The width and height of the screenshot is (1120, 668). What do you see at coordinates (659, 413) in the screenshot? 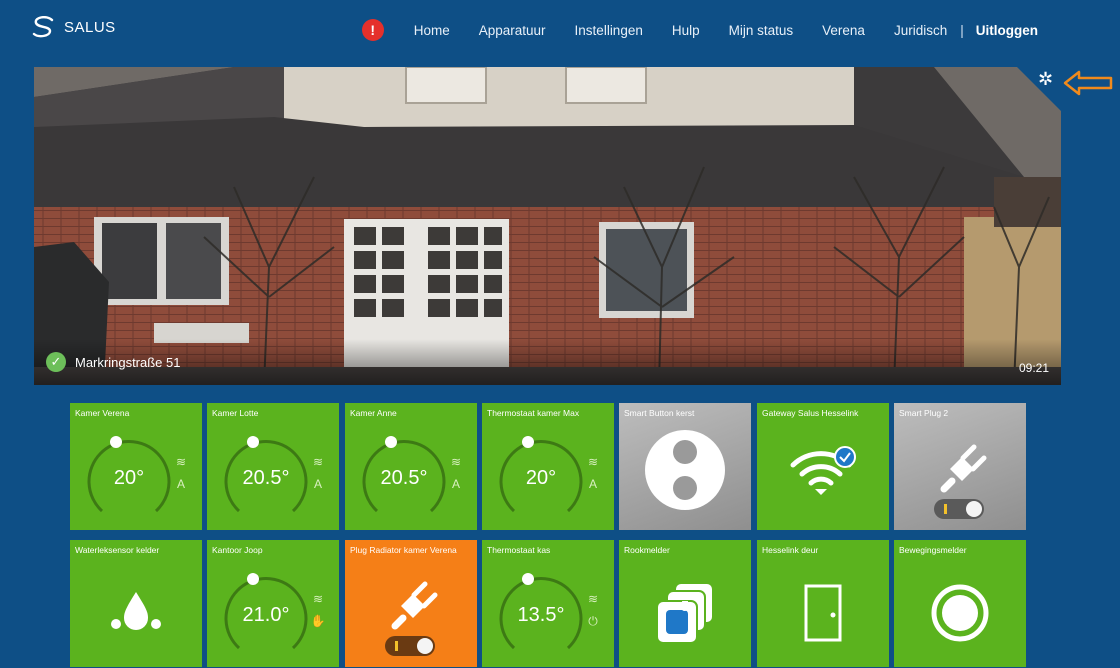
I see `tile-title: Smart Button kerst` at bounding box center [659, 413].